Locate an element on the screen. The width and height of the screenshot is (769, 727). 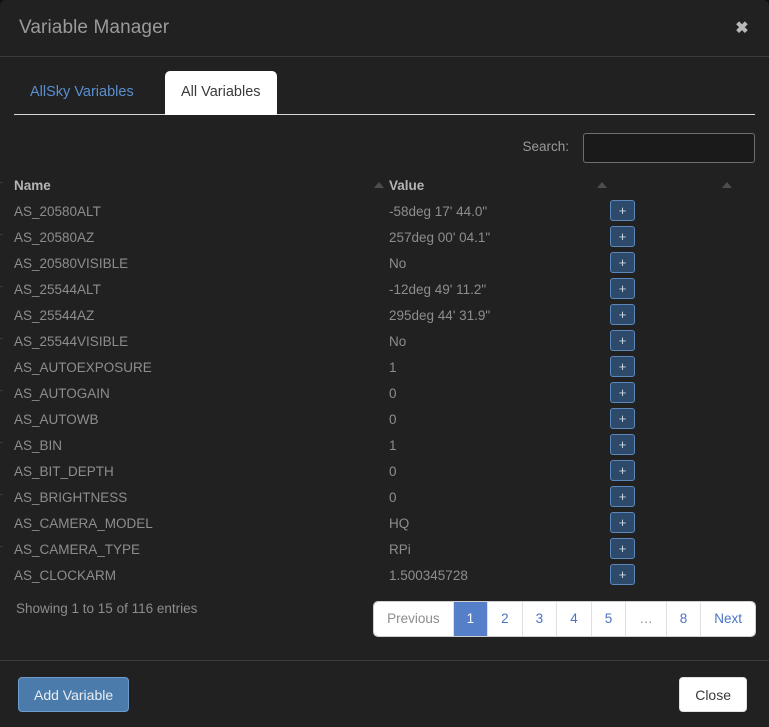
close-button: Close is located at coordinates (713, 694).